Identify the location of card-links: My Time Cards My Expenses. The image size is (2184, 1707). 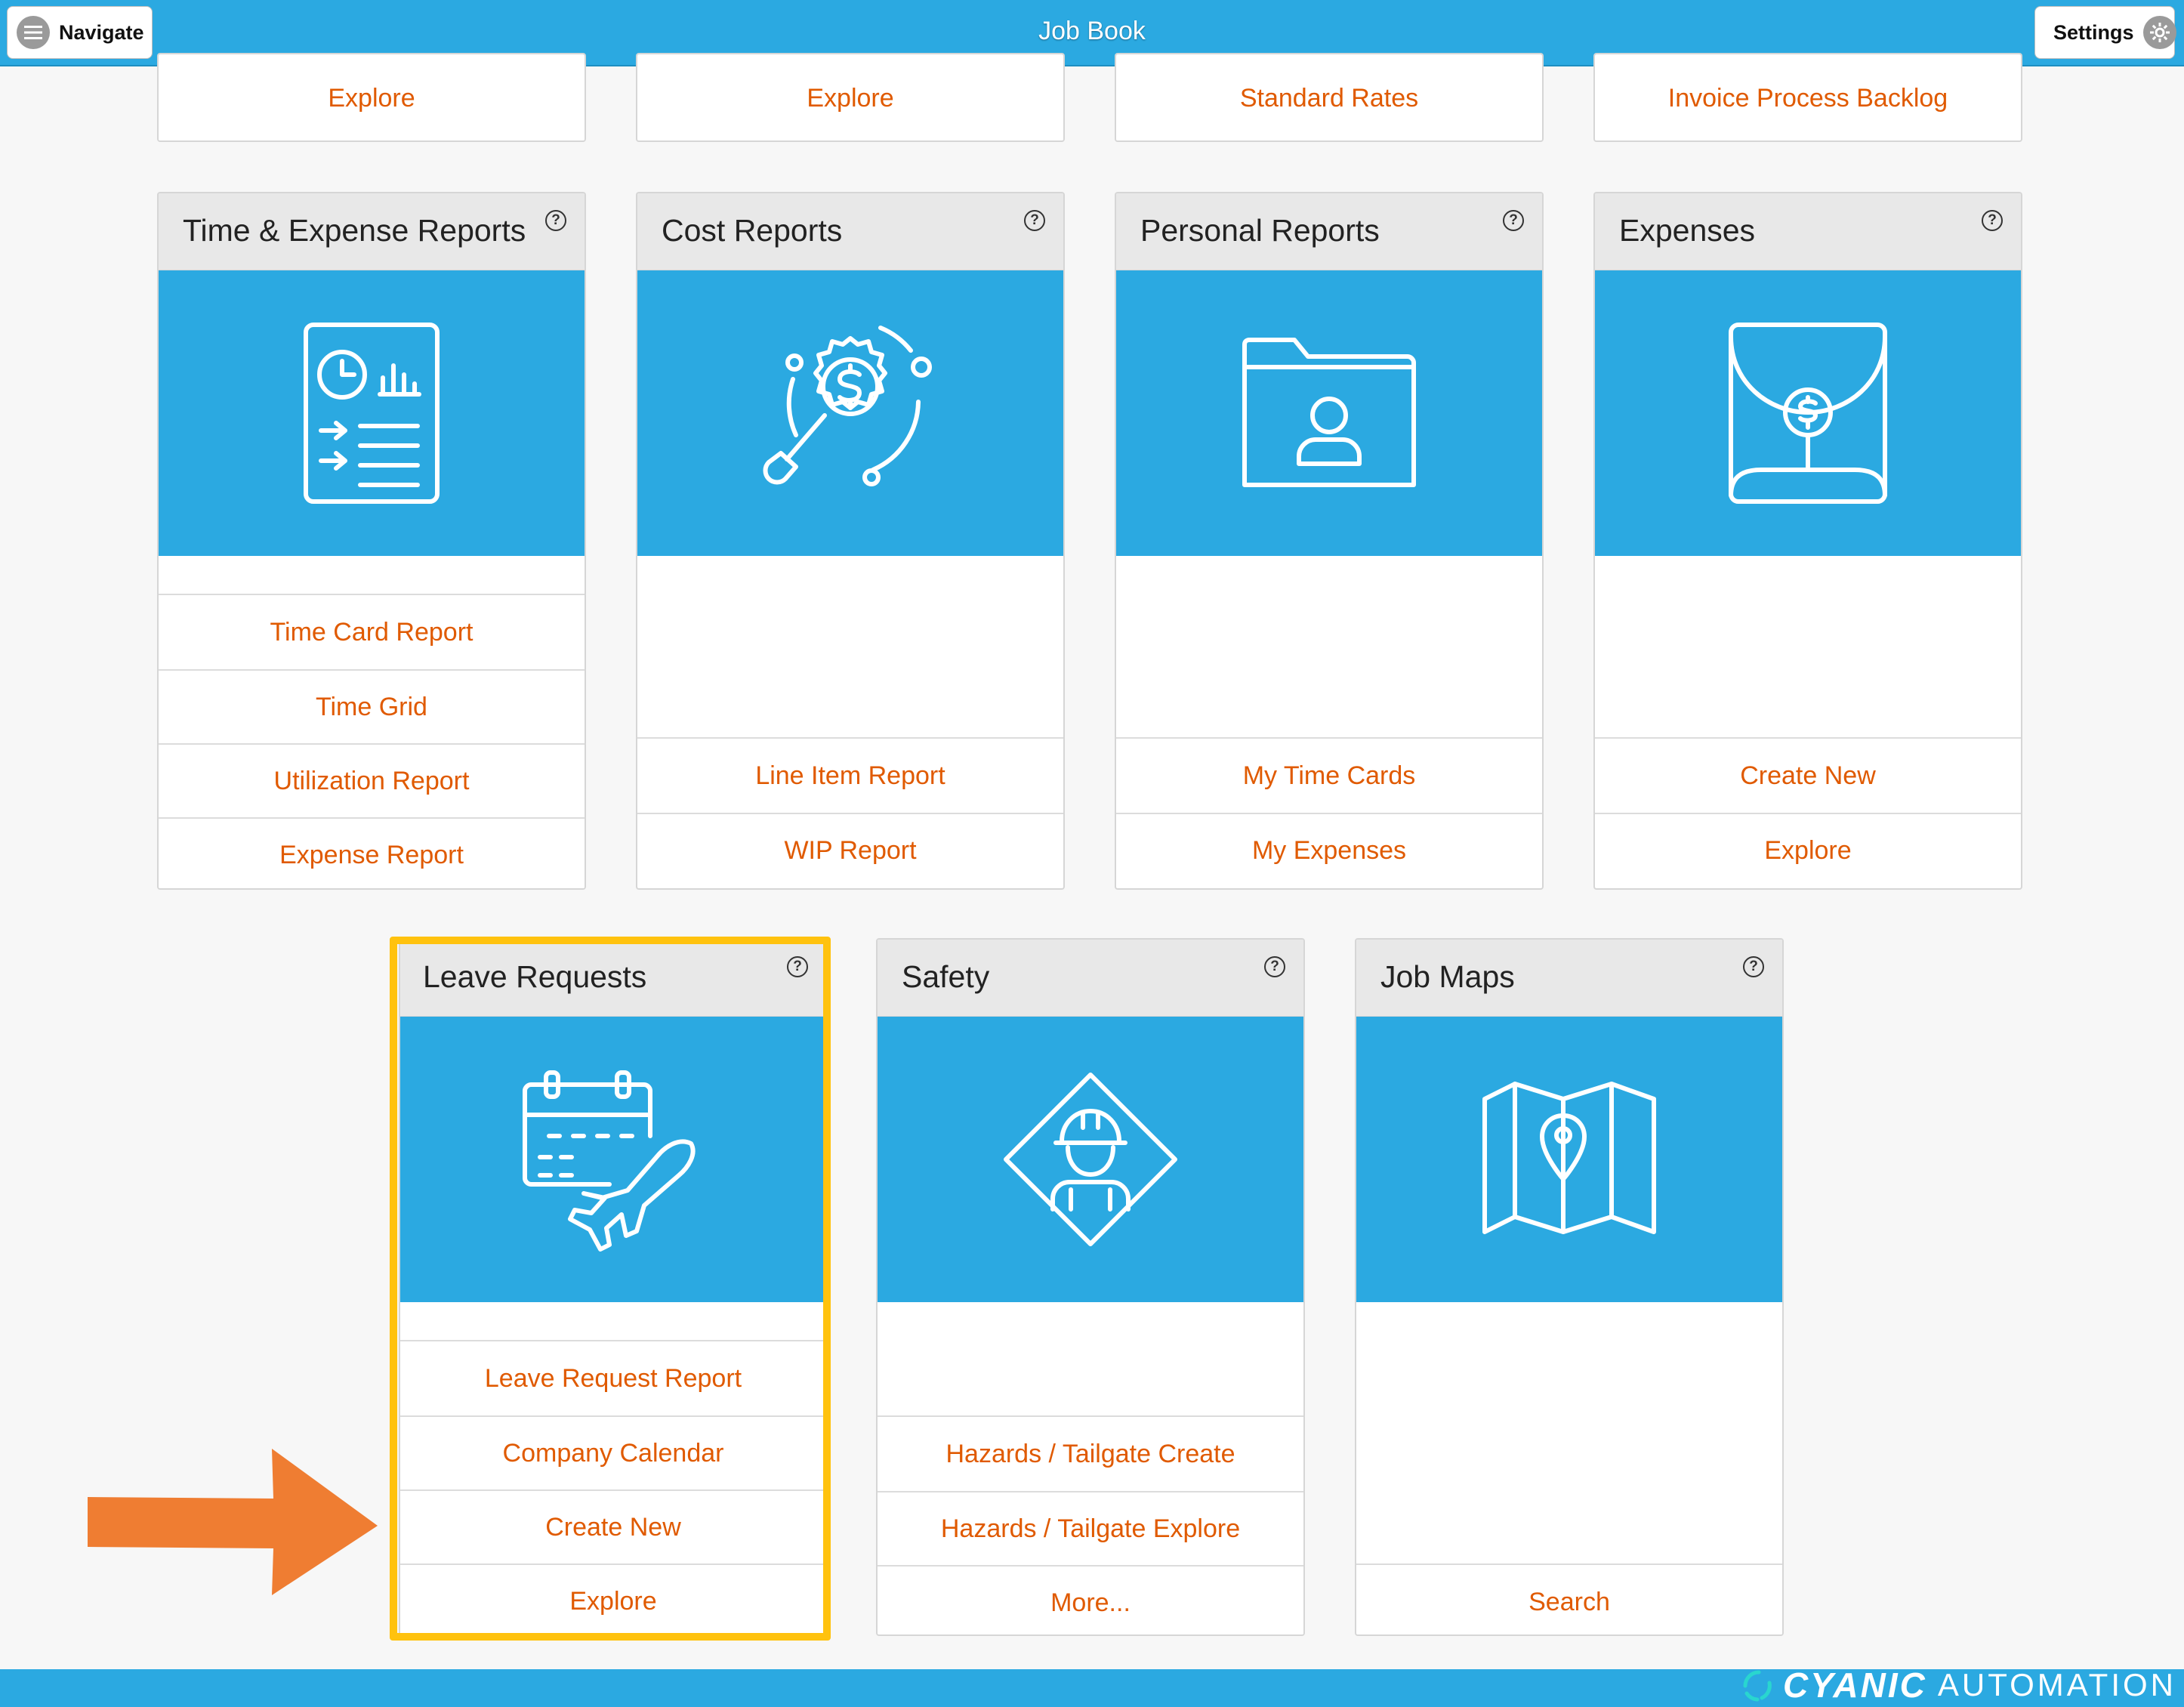
(1329, 812).